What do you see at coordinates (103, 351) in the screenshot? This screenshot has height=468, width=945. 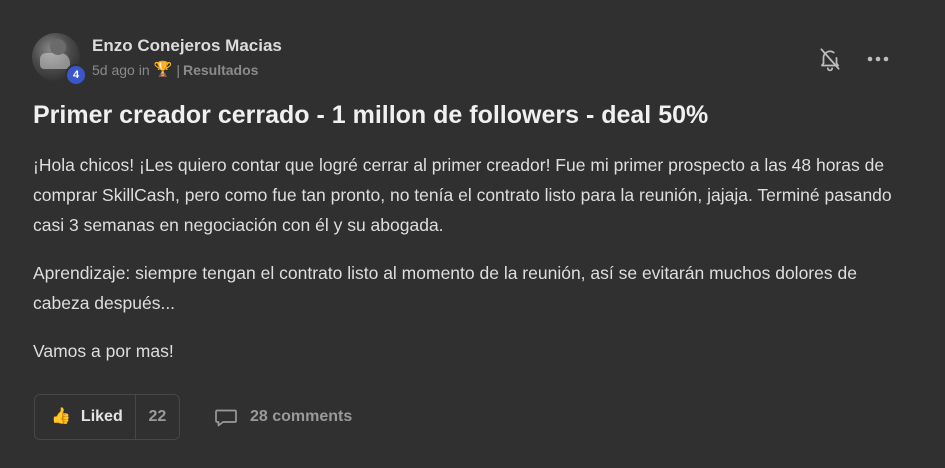 I see `post-paragraph: Vamos a por mas!` at bounding box center [103, 351].